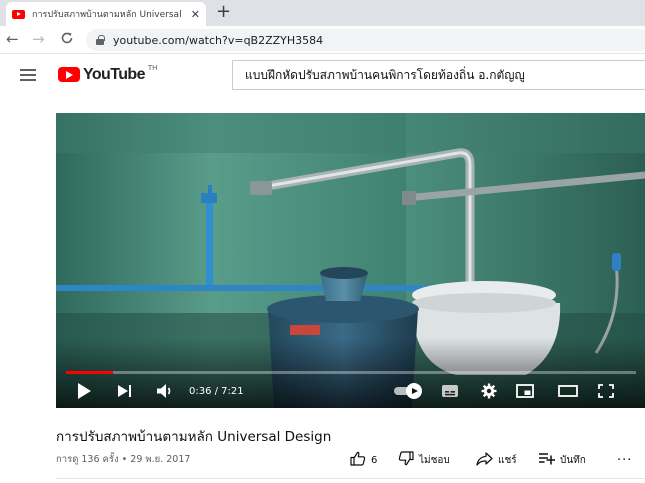 Image resolution: width=645 pixels, height=483 pixels. I want to click on url-text: youtube.com/watch?v=qB2ZZYH3584, so click(218, 40).